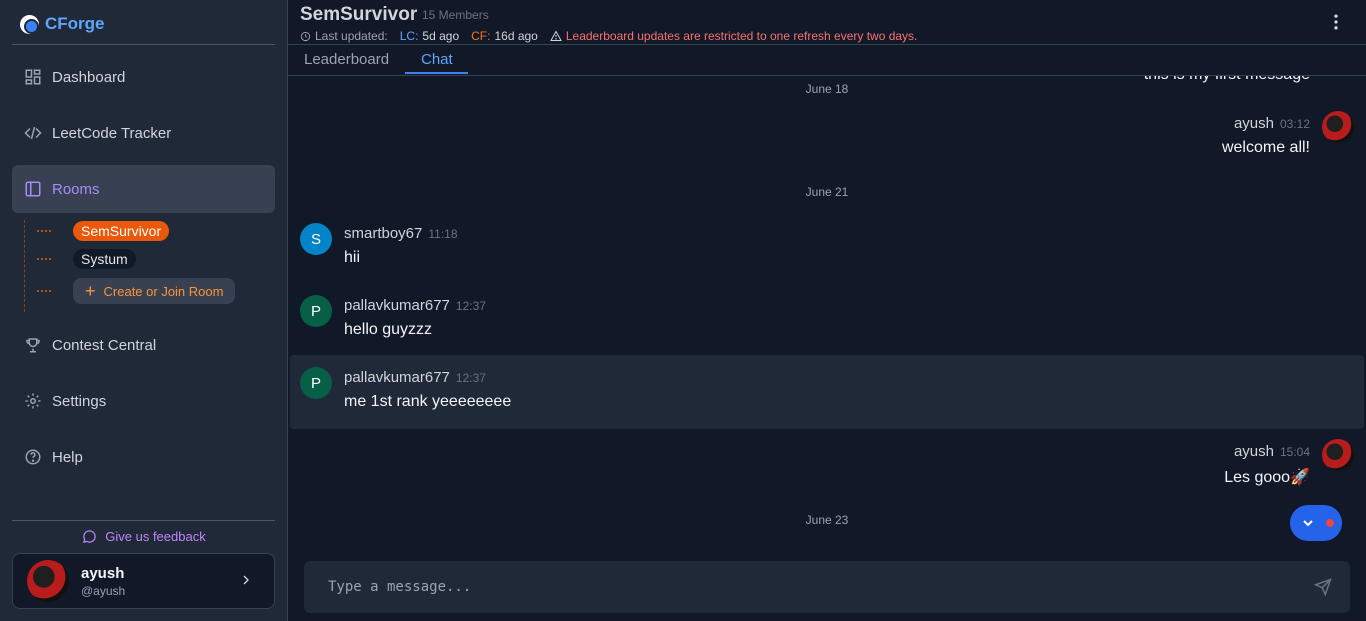 The image size is (1366, 621). Describe the element at coordinates (104, 345) in the screenshot. I see `sidebar-item-label: Contest Central` at that location.